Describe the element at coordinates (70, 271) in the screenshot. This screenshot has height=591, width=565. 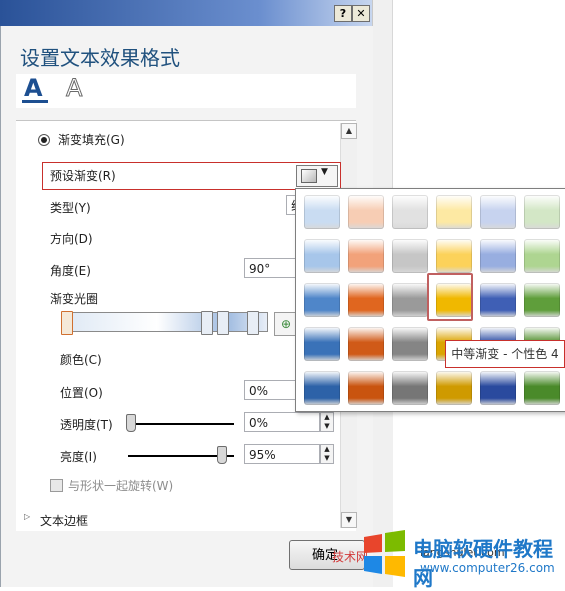
I see `angle-label: 角度(E)` at that location.